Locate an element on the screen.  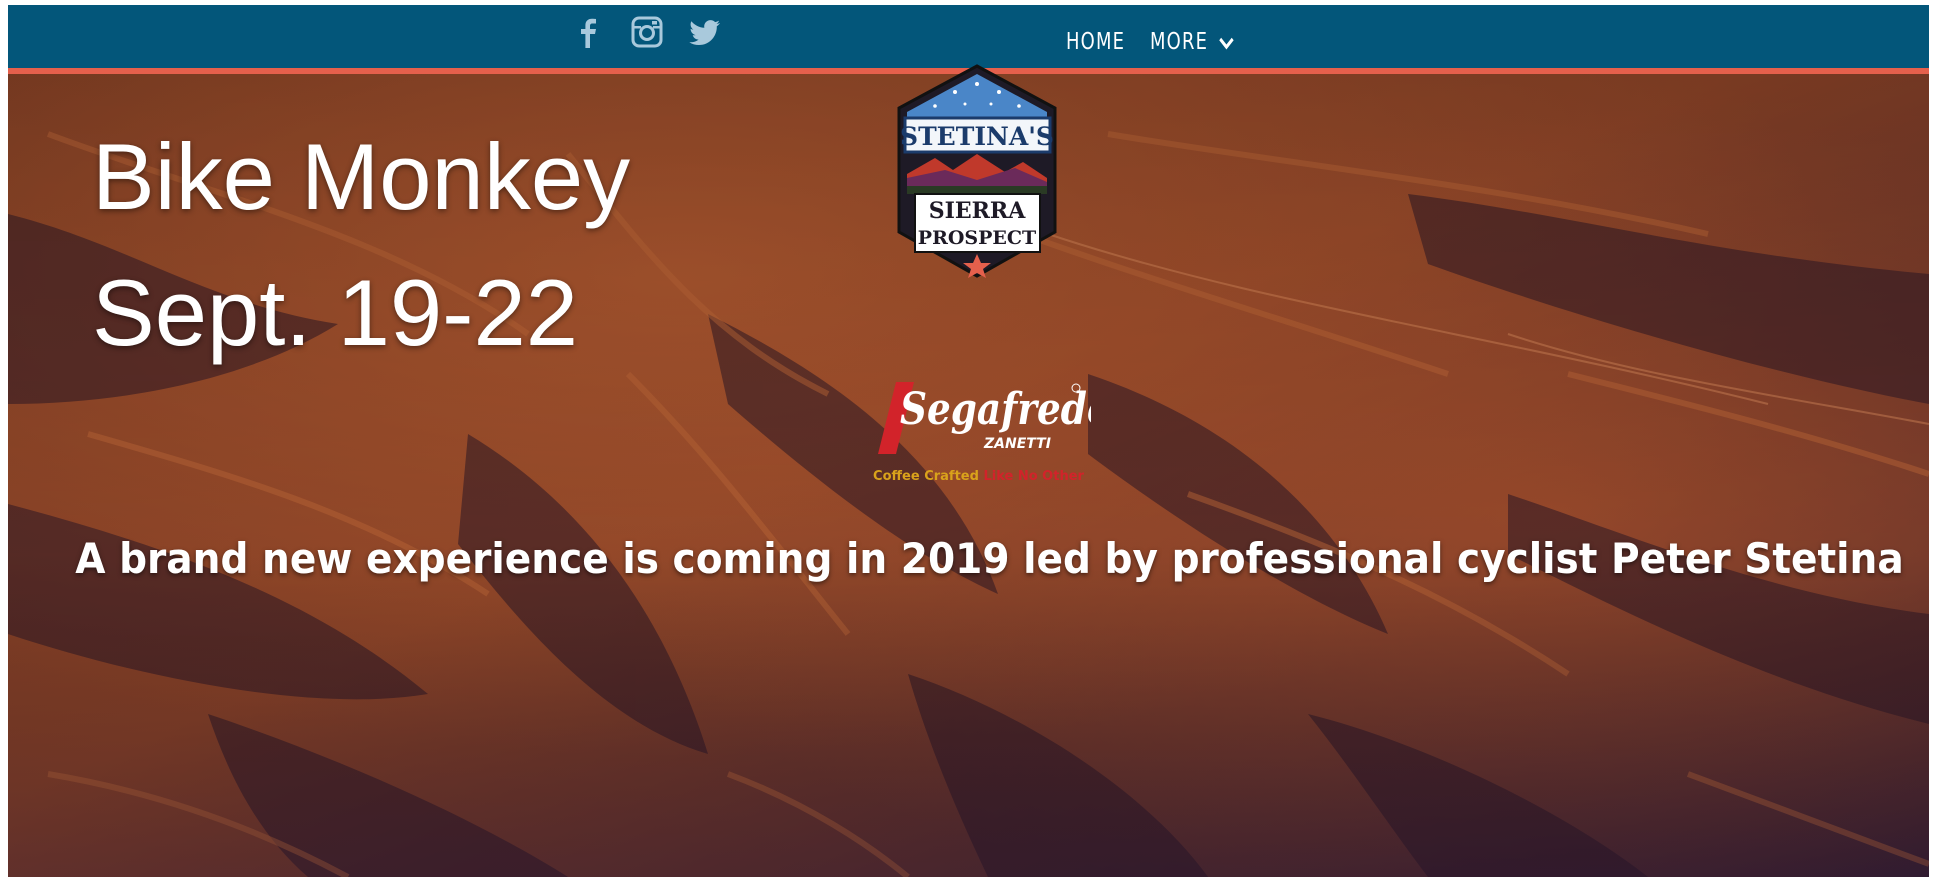
badge-name-top: STETINA'S is located at coordinates (977, 136).